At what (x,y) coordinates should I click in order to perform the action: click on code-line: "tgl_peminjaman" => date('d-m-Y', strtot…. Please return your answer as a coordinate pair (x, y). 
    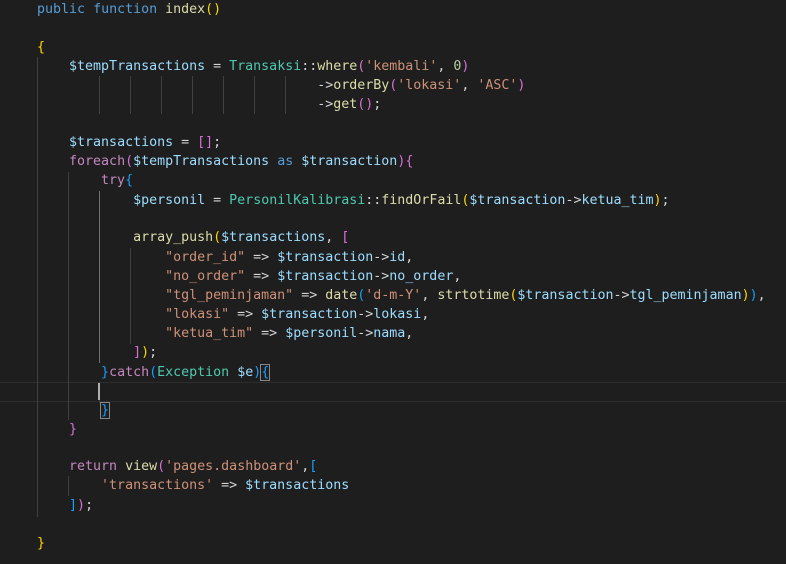
    Looking at the image, I should click on (401, 295).